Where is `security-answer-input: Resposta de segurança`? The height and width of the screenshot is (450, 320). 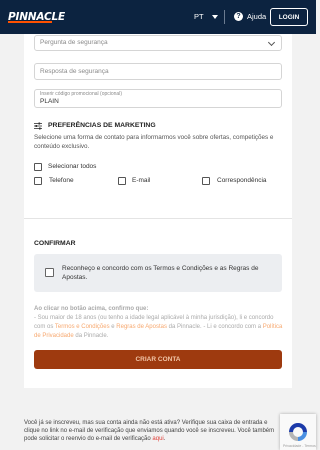
security-answer-input: Resposta de segurança is located at coordinates (158, 71).